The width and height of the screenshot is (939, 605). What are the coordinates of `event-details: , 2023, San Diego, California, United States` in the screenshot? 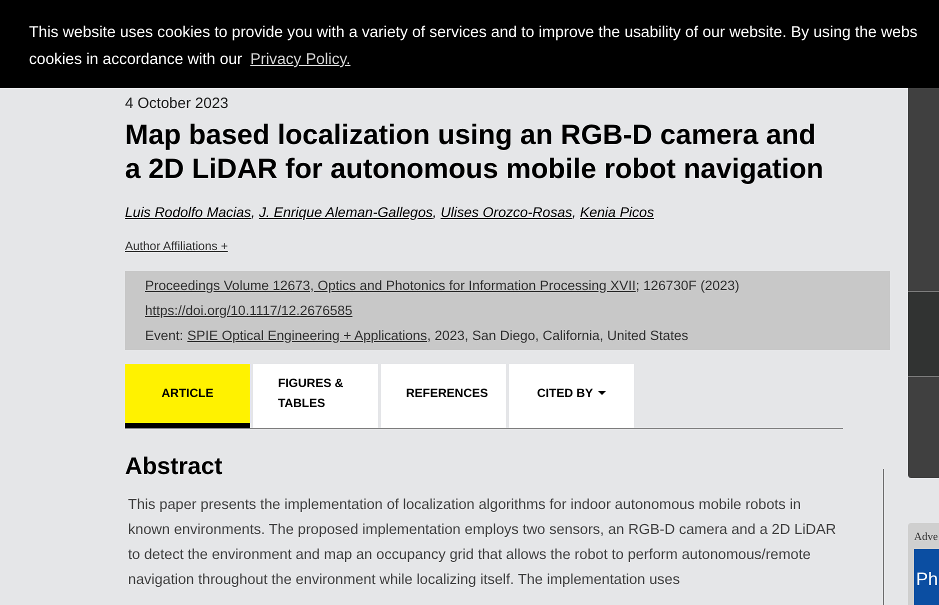 It's located at (557, 335).